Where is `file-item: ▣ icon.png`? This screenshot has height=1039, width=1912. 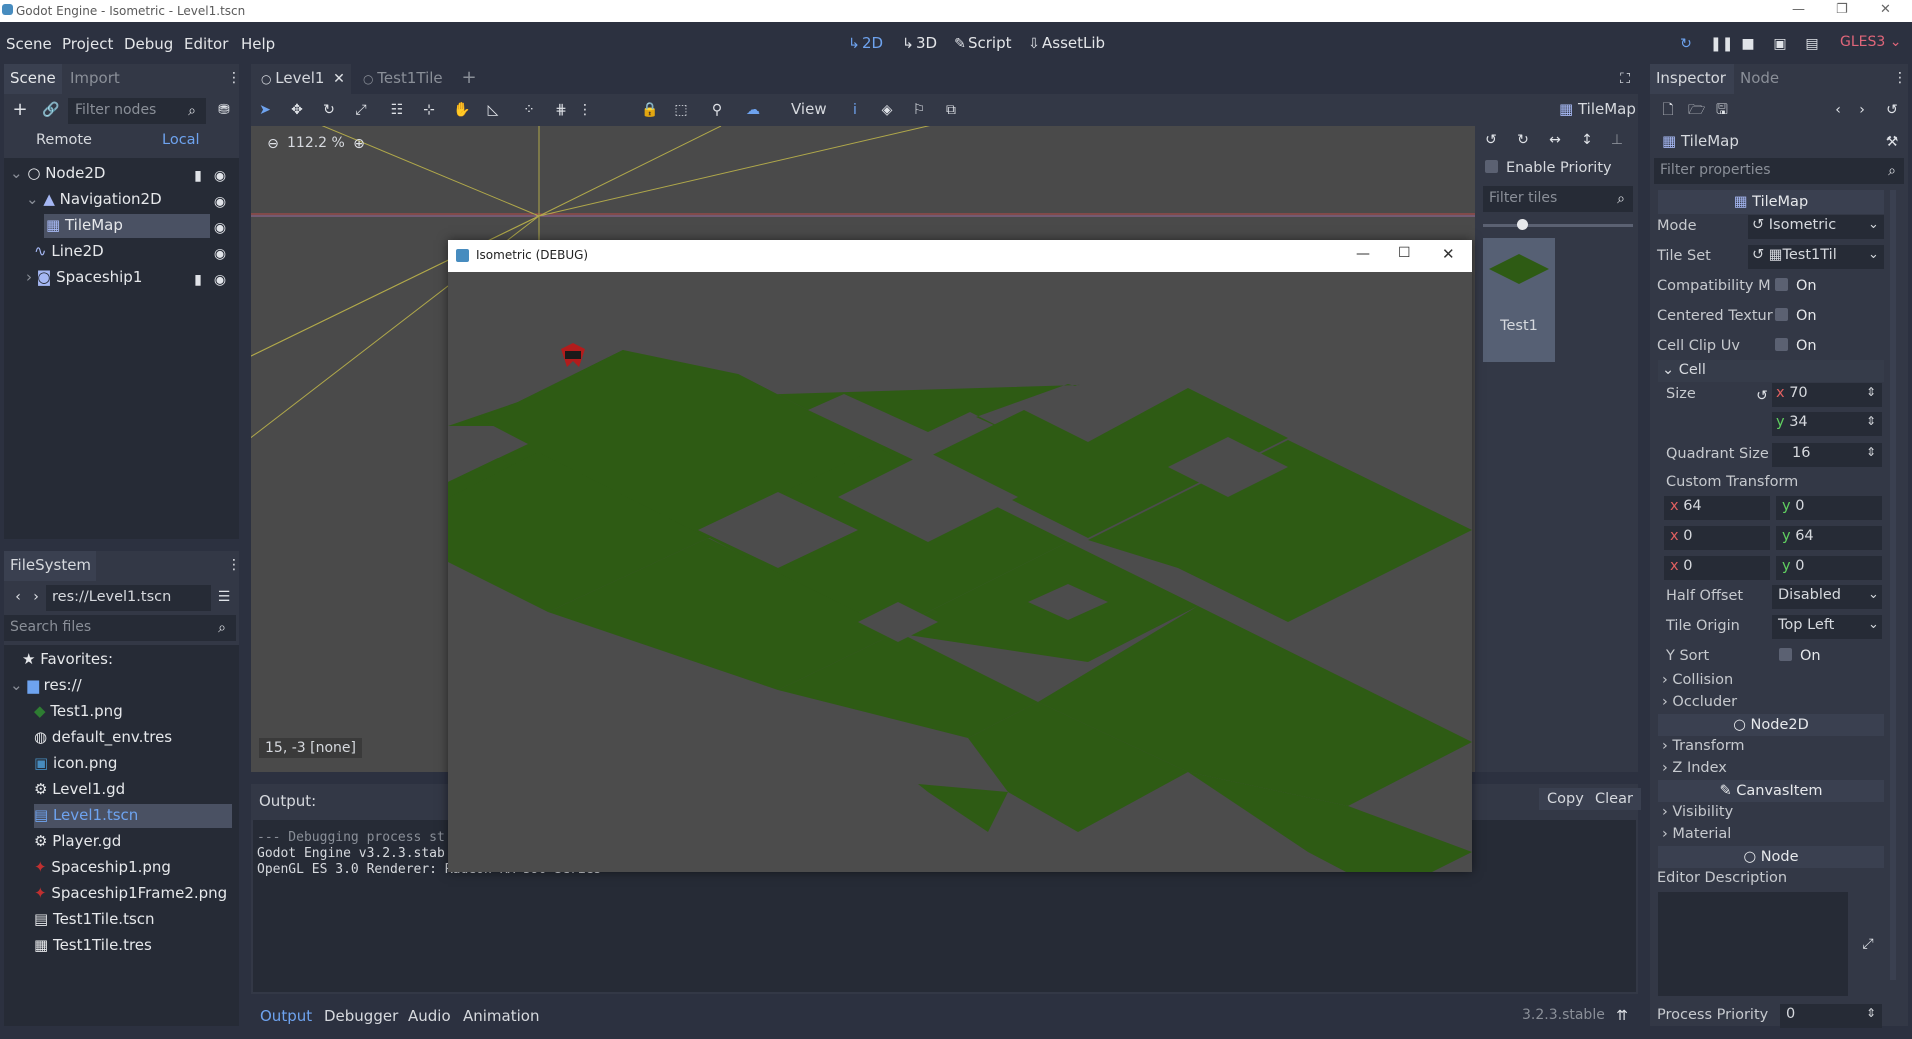 file-item: ▣ icon.png is located at coordinates (75, 767).